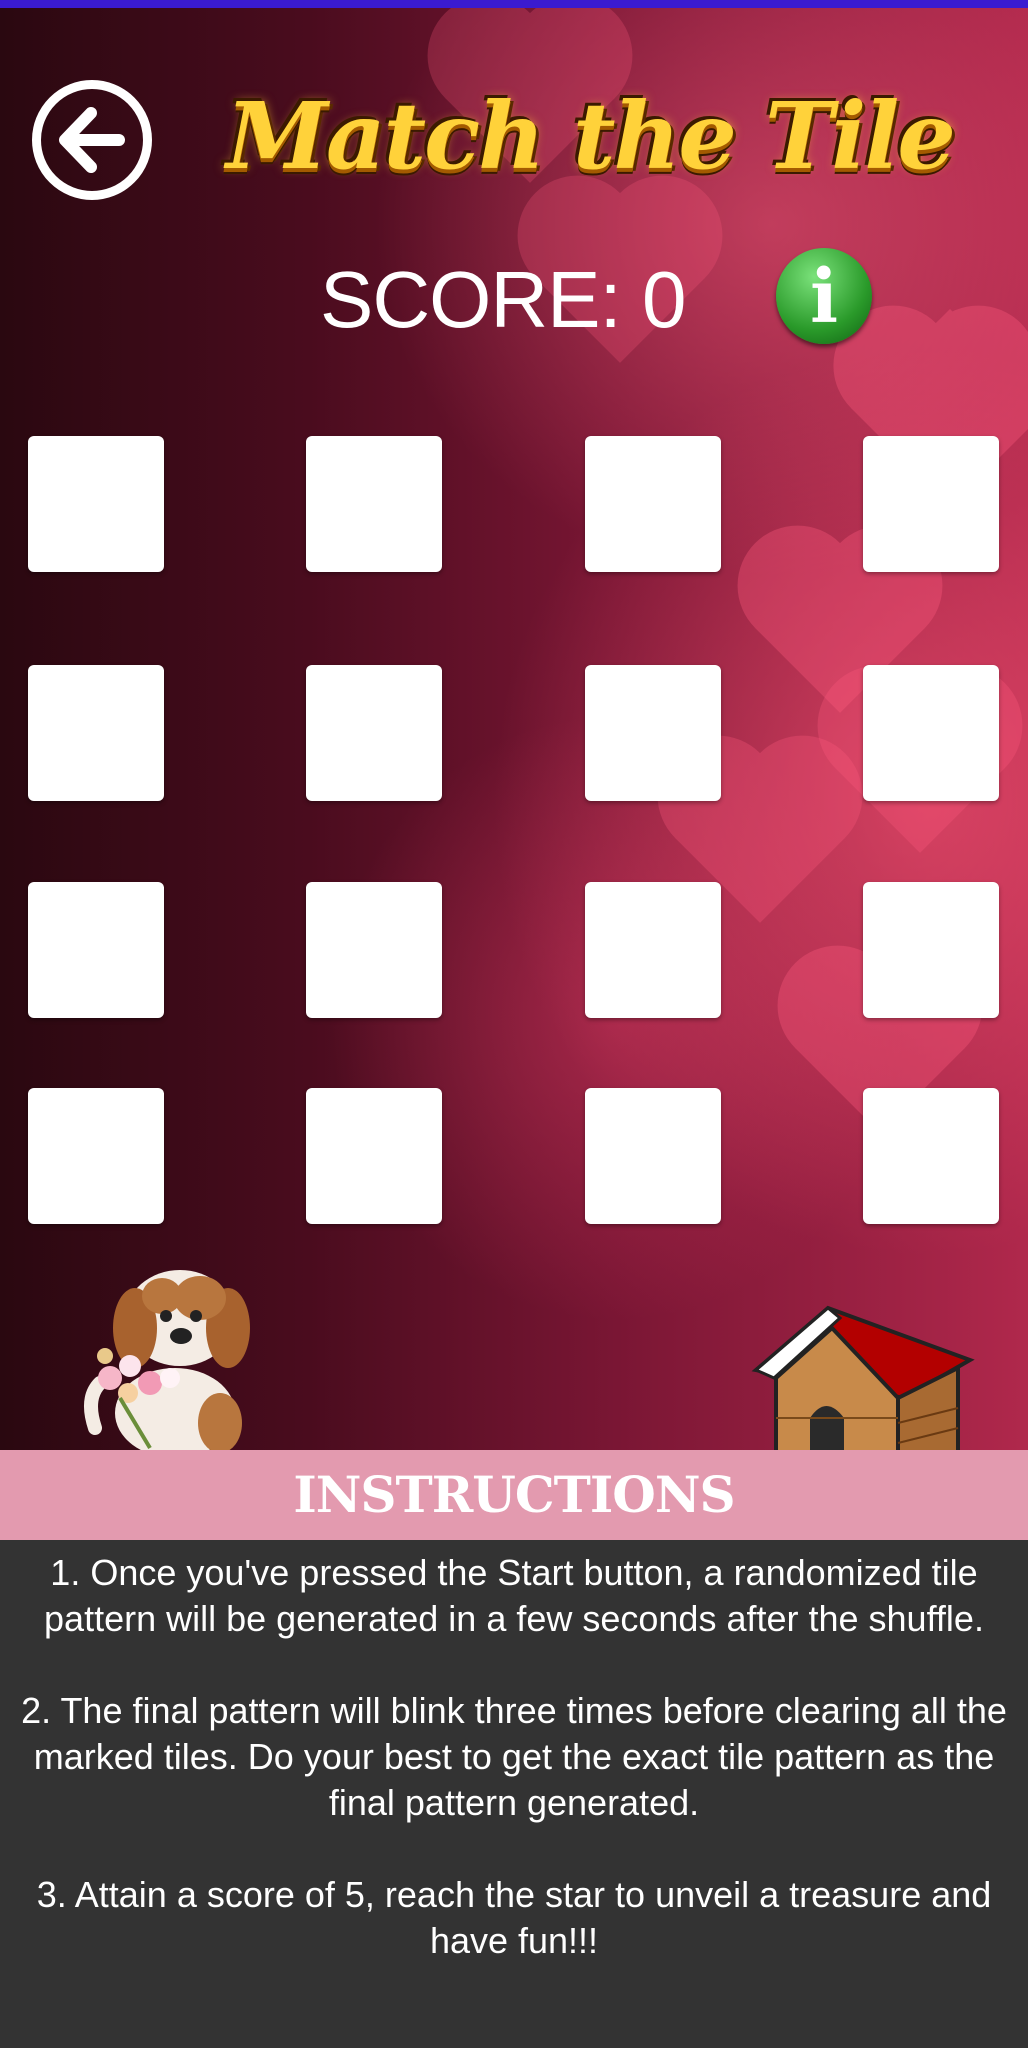  I want to click on info-icon: i, so click(824, 297).